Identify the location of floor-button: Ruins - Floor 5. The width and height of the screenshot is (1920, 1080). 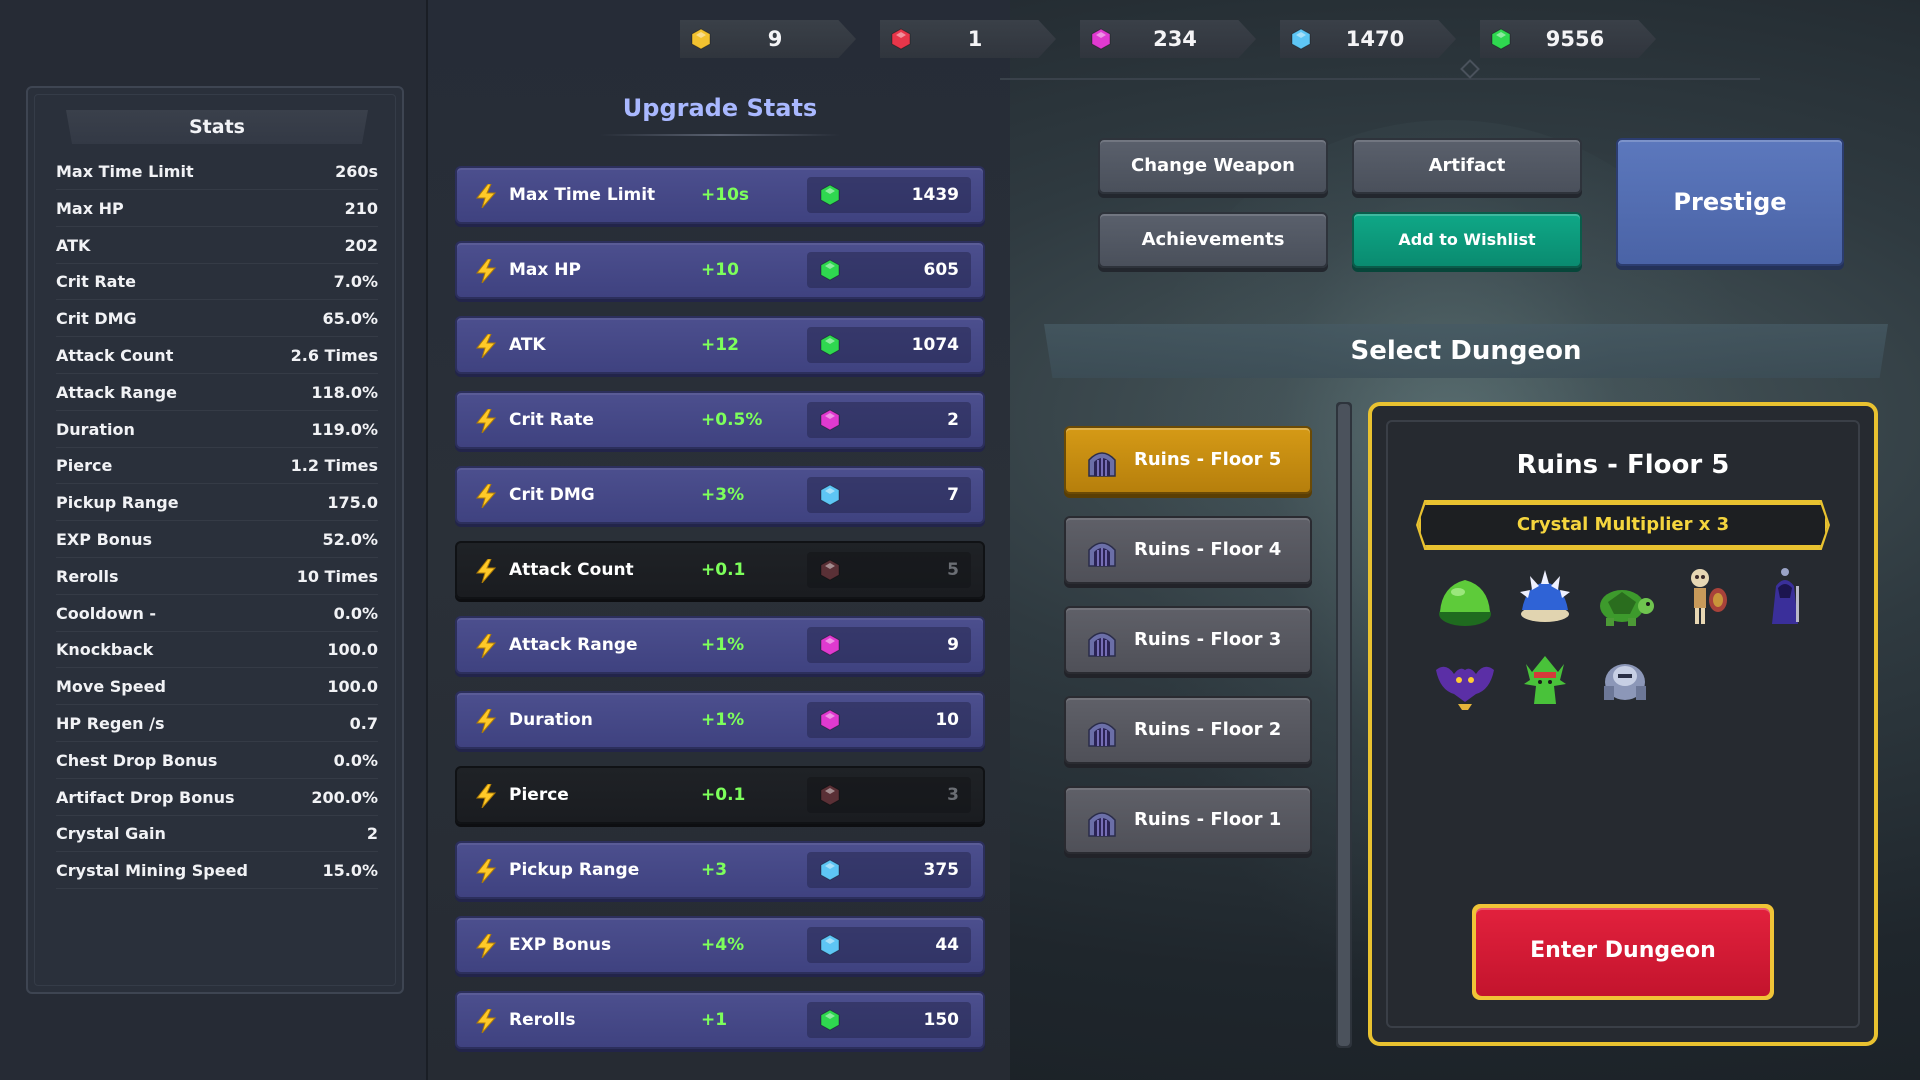
(1188, 460).